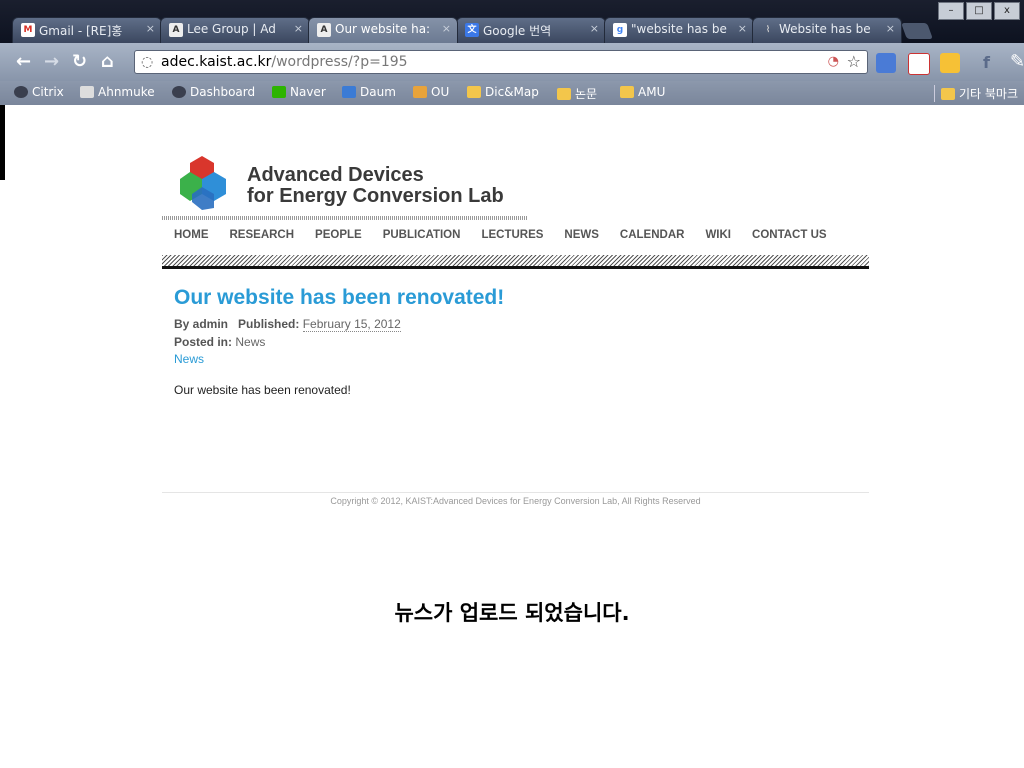 The image size is (1024, 768). What do you see at coordinates (262, 390) in the screenshot?
I see `post-body: Our website has been renovated!` at bounding box center [262, 390].